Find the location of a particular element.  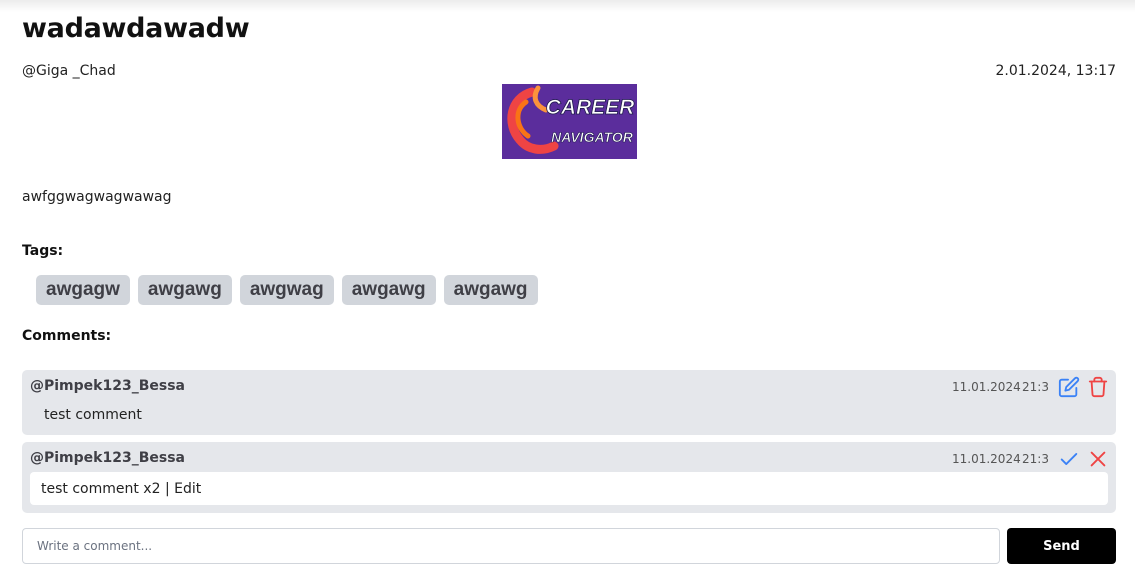

comment-input is located at coordinates (511, 546).